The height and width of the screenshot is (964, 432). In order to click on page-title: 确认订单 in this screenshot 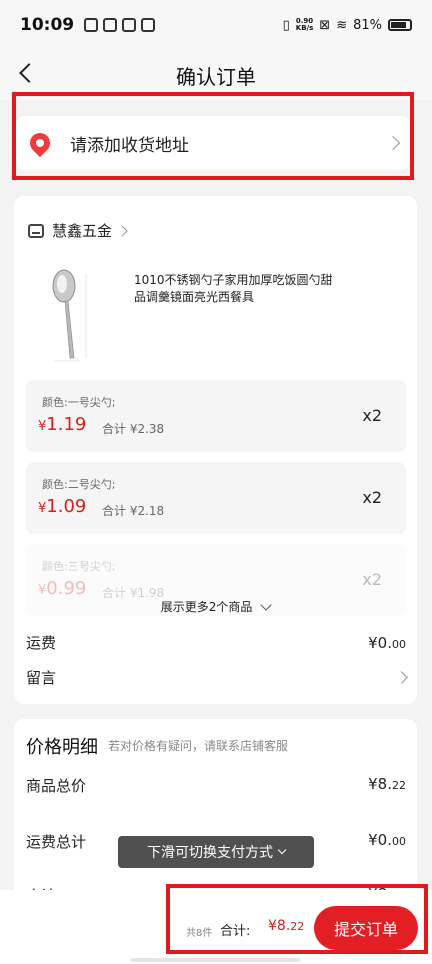, I will do `click(216, 76)`.